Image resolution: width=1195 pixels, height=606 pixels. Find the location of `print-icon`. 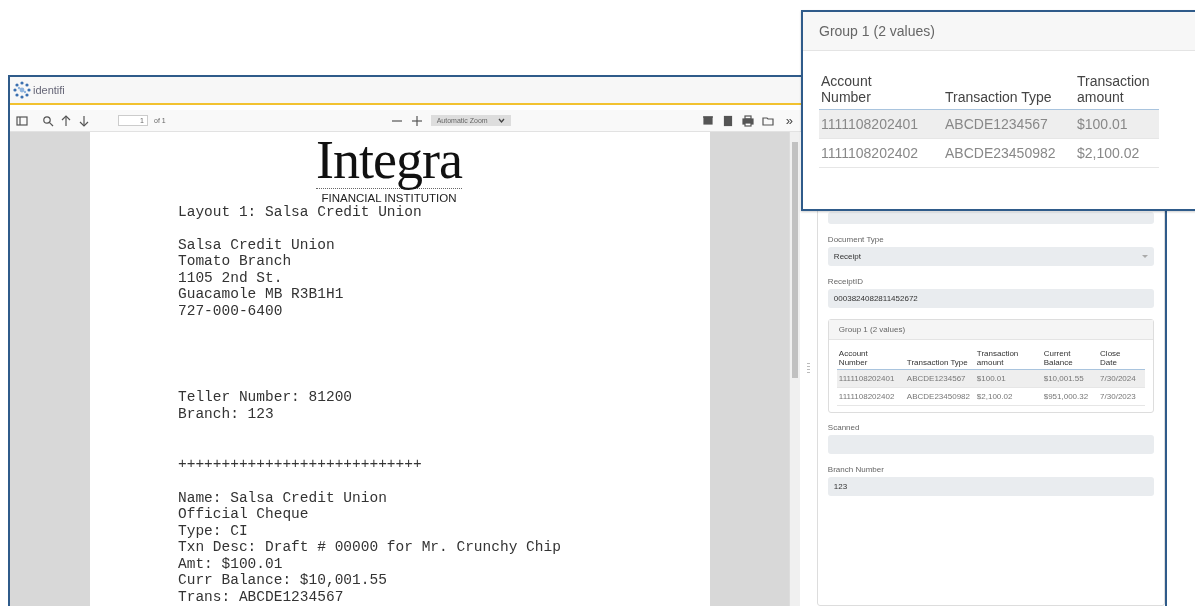

print-icon is located at coordinates (747, 120).